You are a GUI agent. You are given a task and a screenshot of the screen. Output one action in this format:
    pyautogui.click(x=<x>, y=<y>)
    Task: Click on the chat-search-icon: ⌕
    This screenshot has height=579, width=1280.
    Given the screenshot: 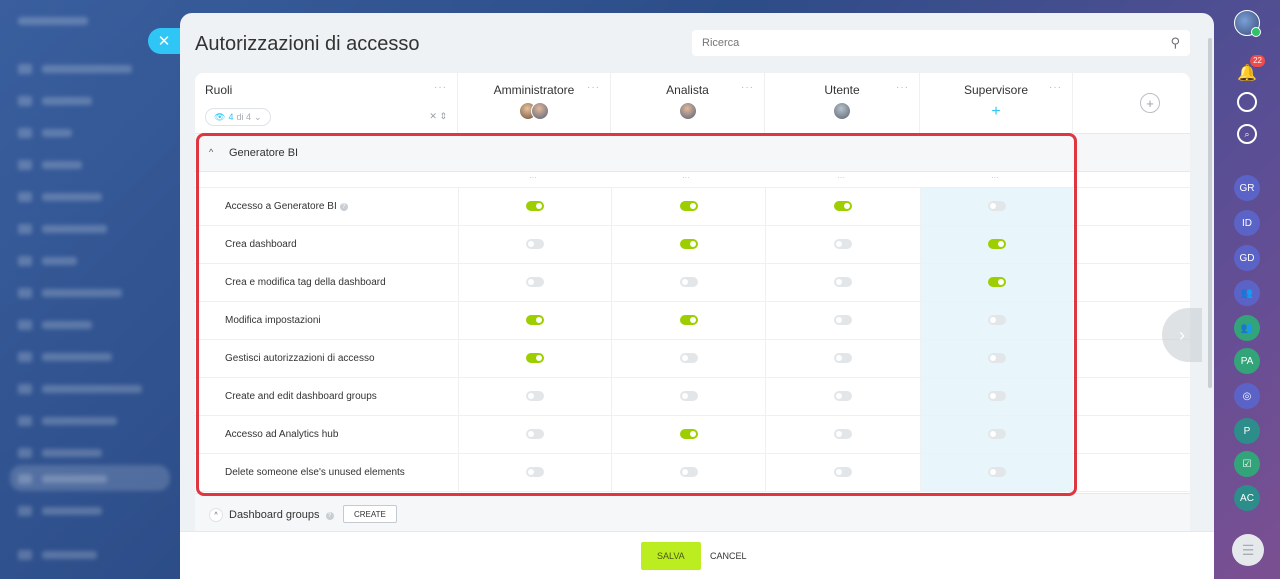 What is the action you would take?
    pyautogui.click(x=1247, y=134)
    